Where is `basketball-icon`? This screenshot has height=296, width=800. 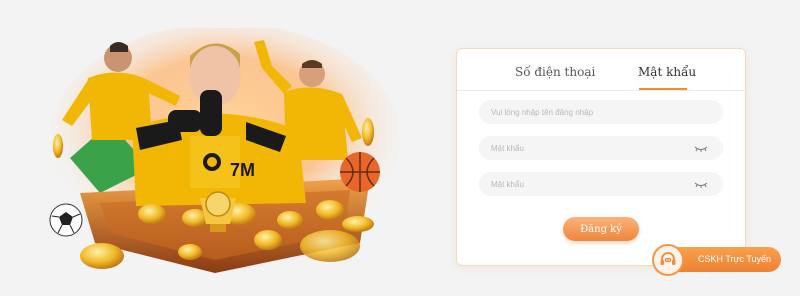 basketball-icon is located at coordinates (360, 172).